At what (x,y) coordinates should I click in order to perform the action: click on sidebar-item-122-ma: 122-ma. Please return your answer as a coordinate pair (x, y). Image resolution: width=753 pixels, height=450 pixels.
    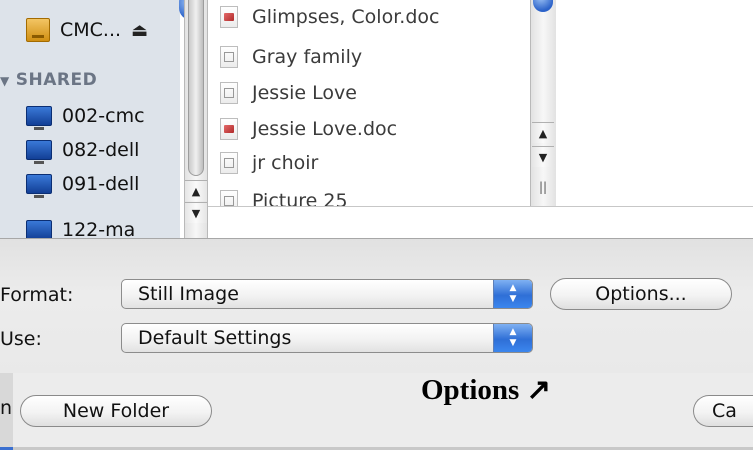
    Looking at the image, I should click on (80, 226).